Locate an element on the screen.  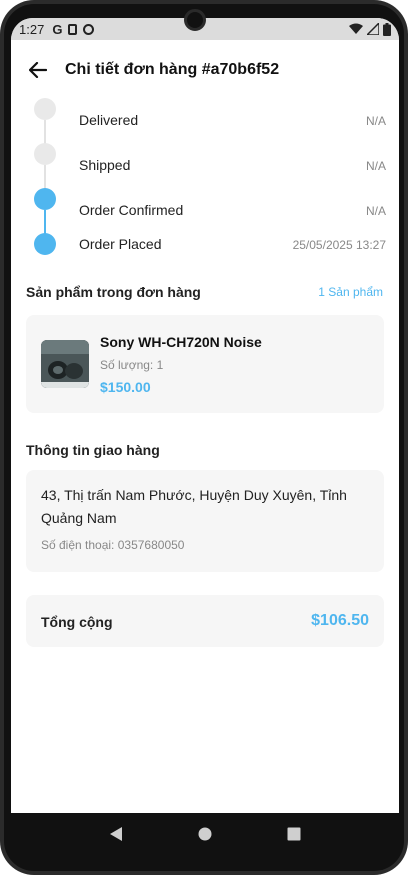
timeline-label-placed: Order Placed is located at coordinates (120, 244).